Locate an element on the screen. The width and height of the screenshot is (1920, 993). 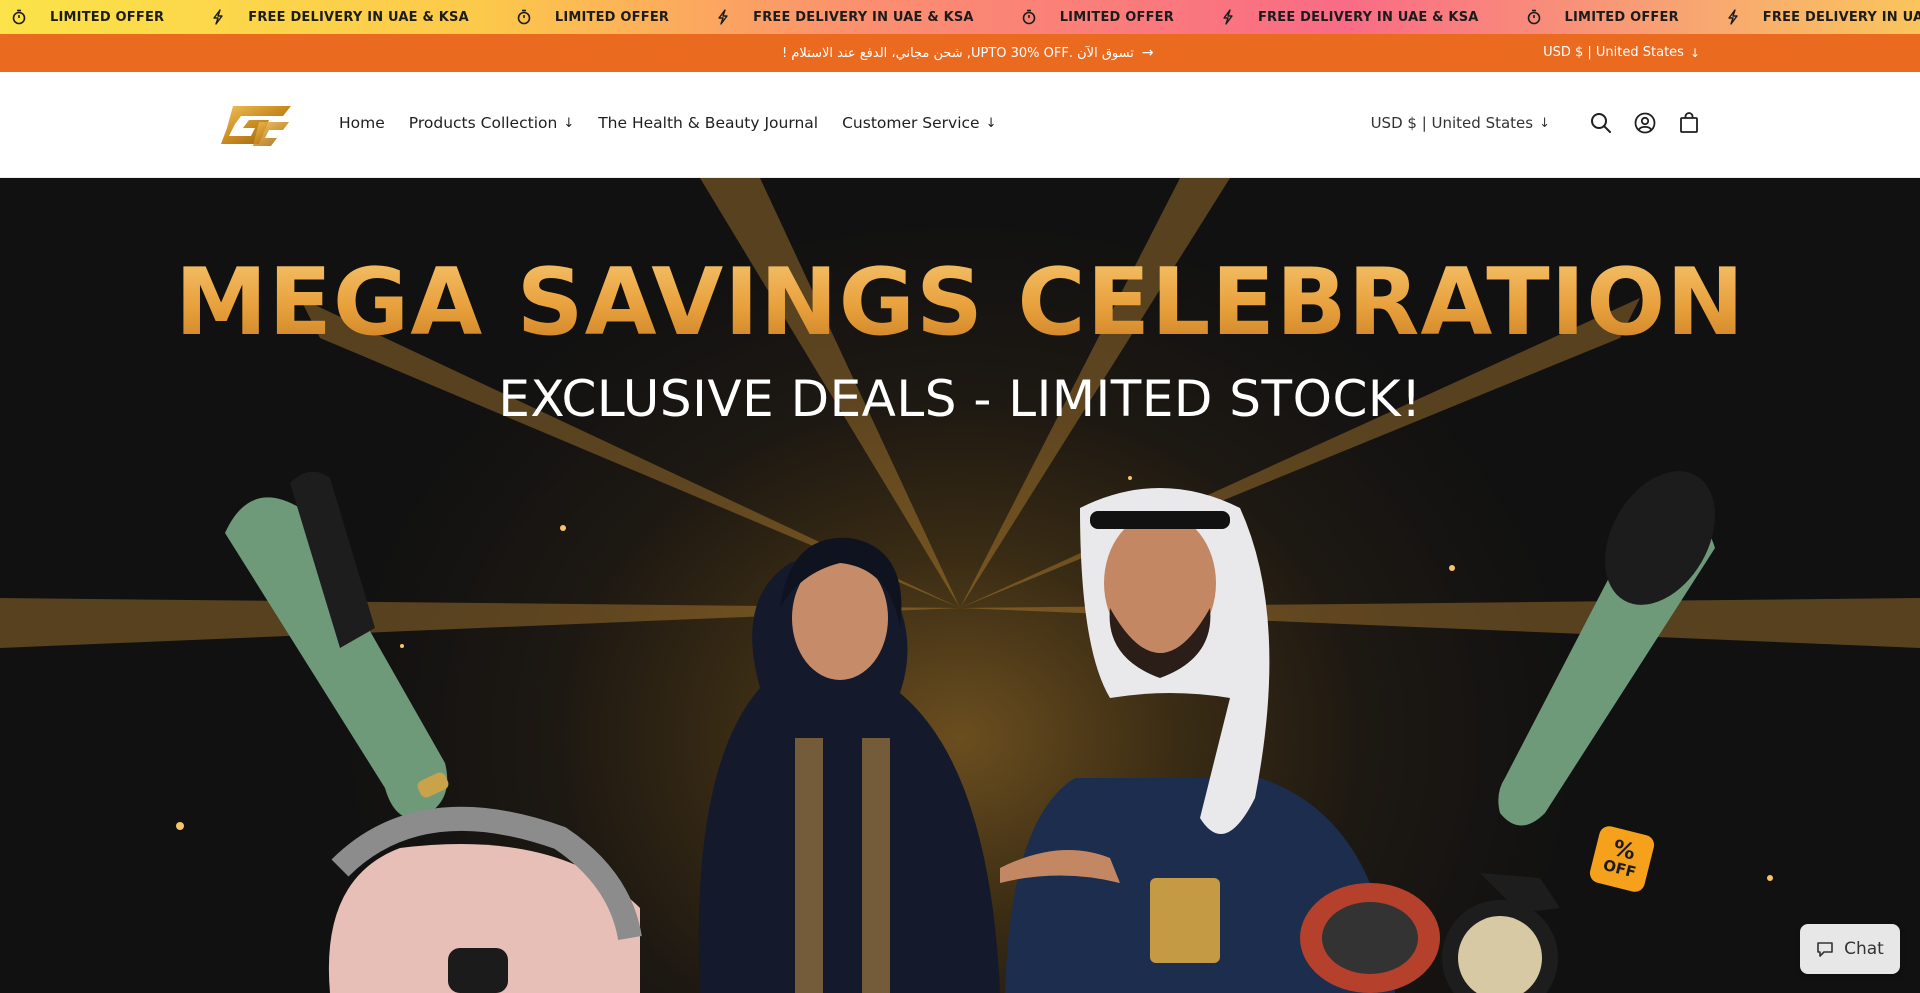
header-actions: USD $ | United States ↓ is located at coordinates (1536, 123).